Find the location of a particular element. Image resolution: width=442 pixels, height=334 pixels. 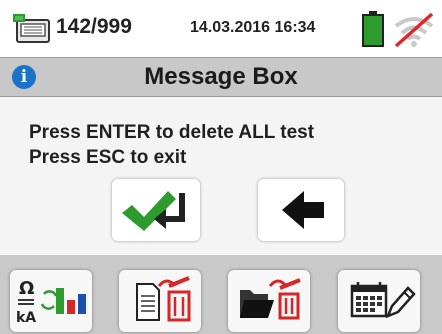

tool-date-time-settings is located at coordinates (379, 301).